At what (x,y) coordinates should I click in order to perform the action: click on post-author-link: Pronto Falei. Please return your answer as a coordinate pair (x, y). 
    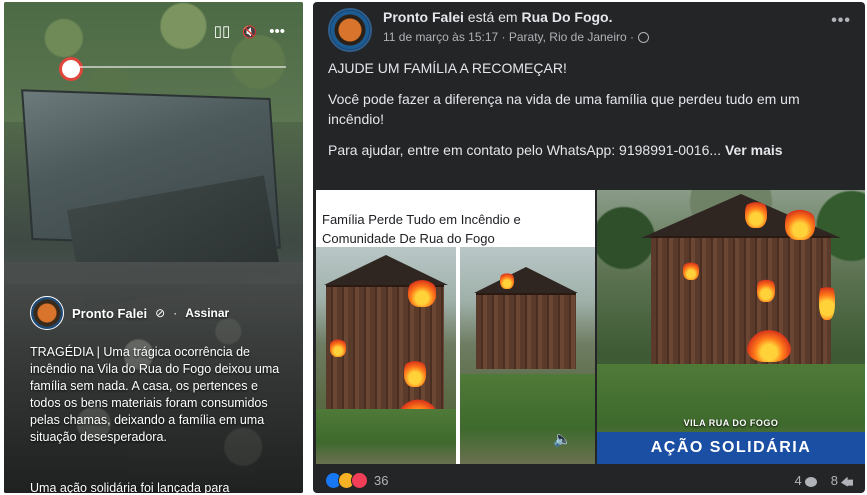
    Looking at the image, I should click on (423, 17).